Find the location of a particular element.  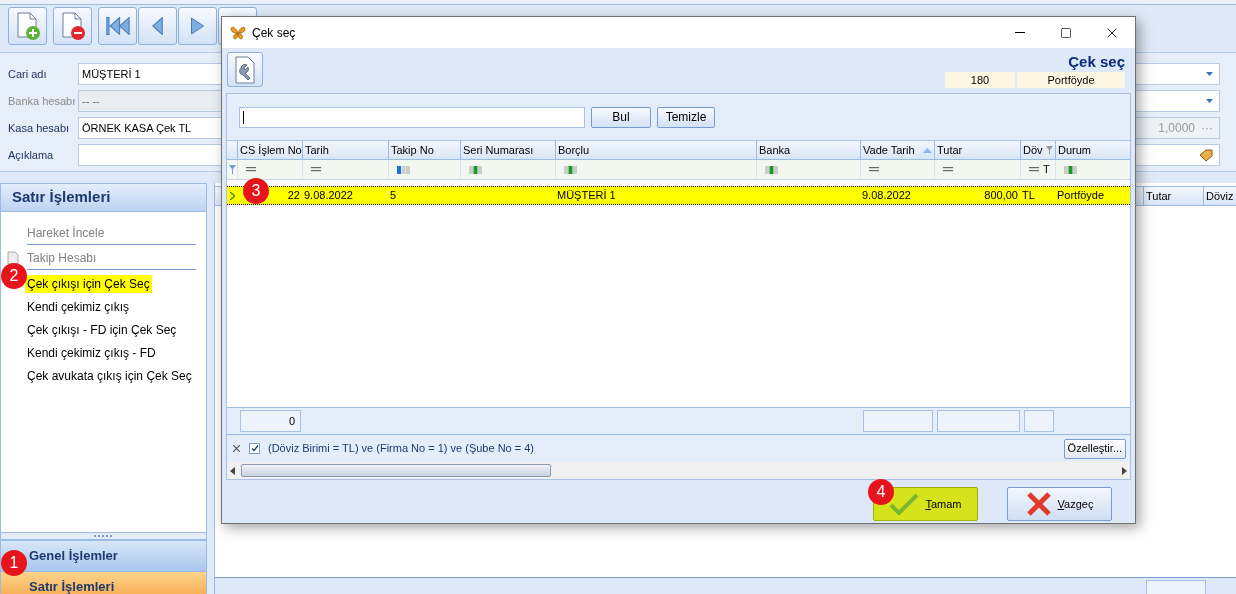

filter-checkbox is located at coordinates (254, 448).